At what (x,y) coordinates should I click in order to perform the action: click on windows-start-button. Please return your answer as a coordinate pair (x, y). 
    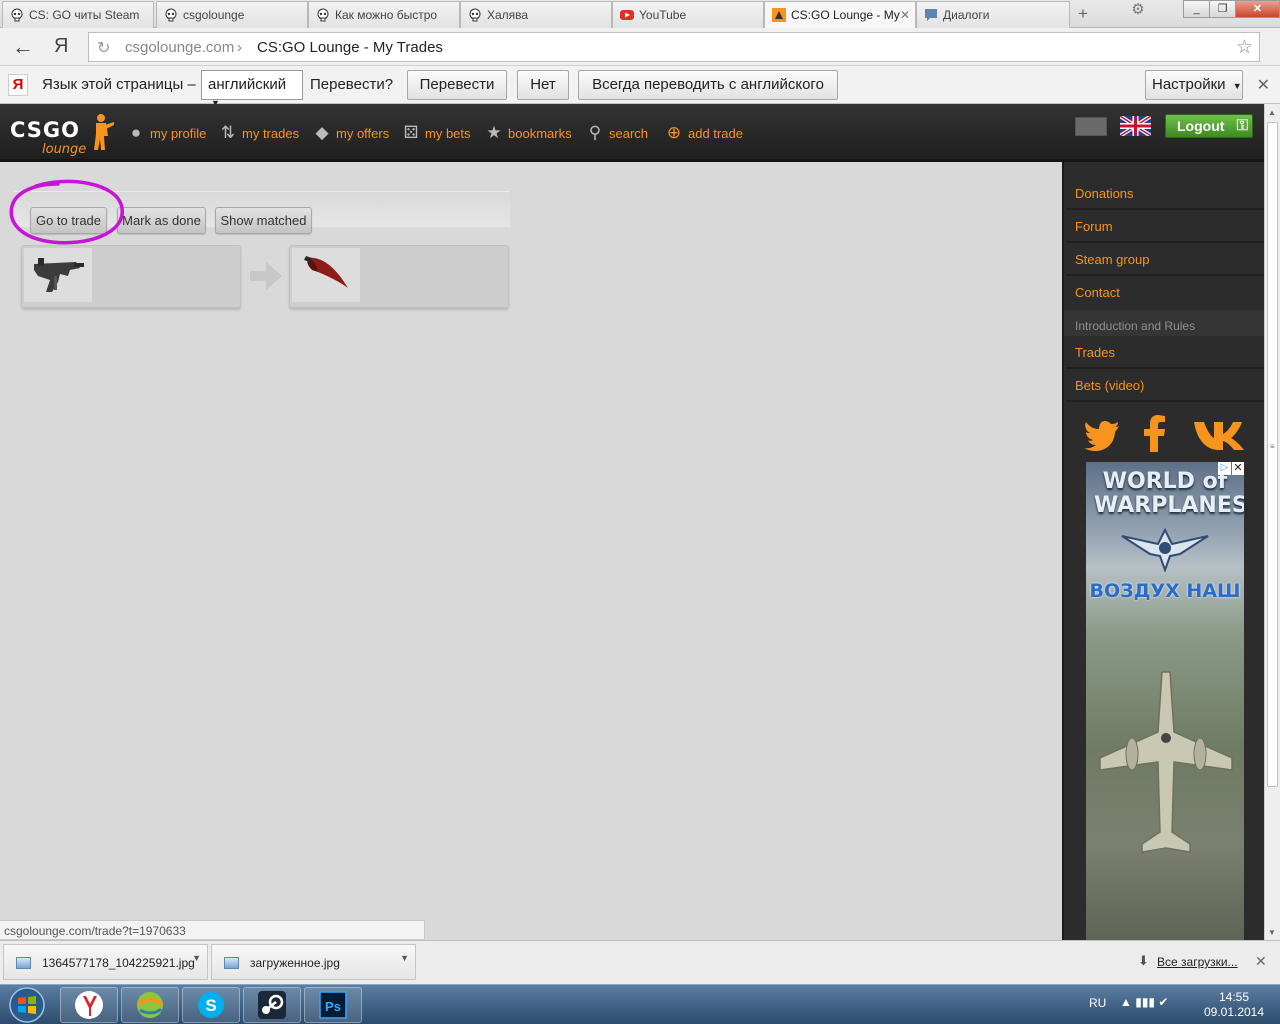
    Looking at the image, I should click on (27, 1004).